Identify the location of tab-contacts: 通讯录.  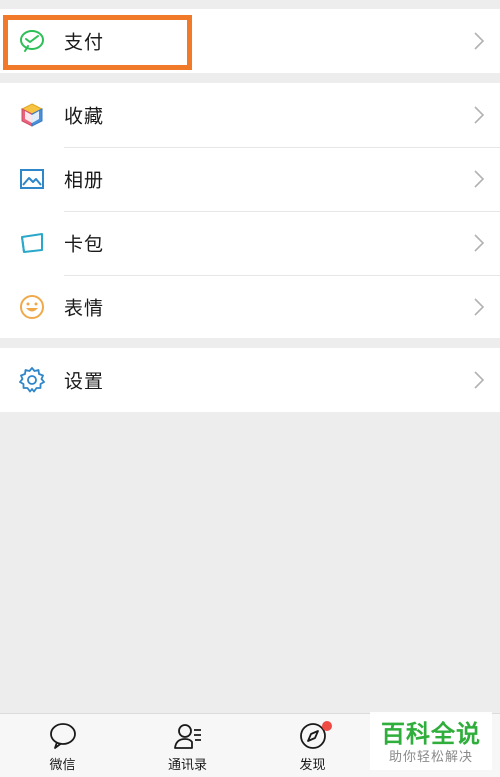
(187, 745).